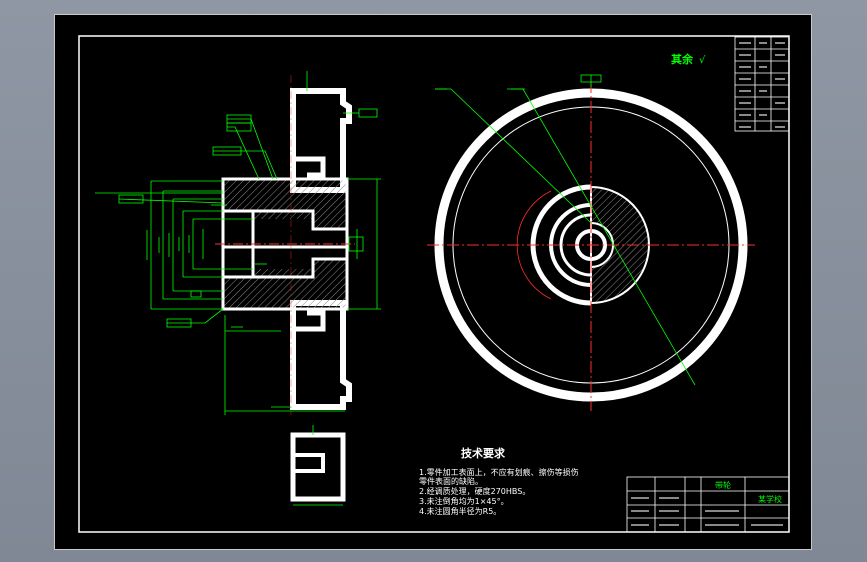 The height and width of the screenshot is (562, 867). Describe the element at coordinates (702, 60) in the screenshot. I see `roughness-symbol: √` at that location.